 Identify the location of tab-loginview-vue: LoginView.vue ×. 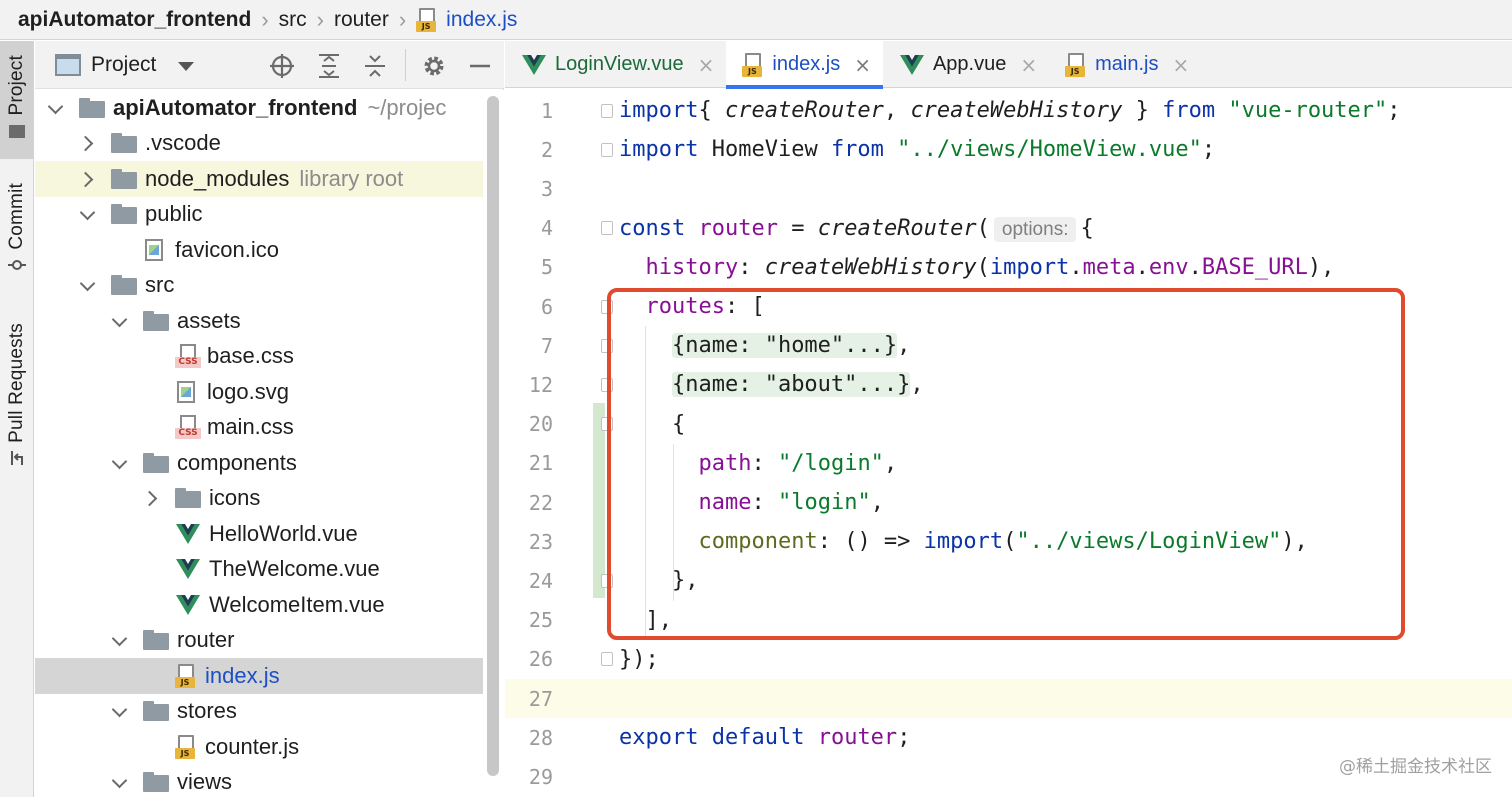
(615, 64).